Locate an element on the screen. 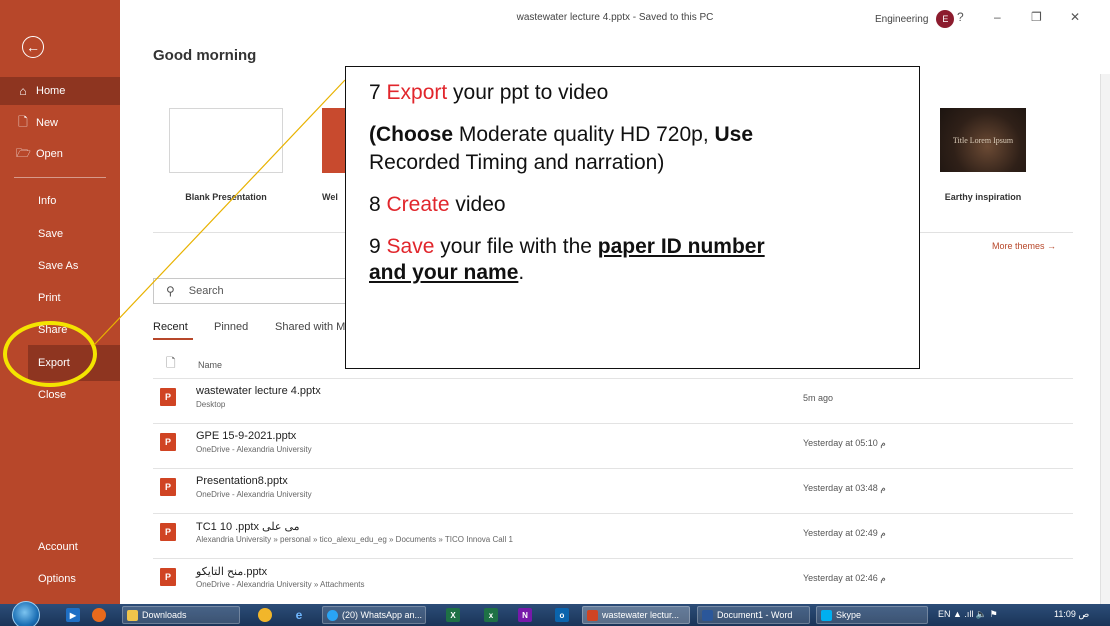 This screenshot has height=626, width=1110. sidebar-item-label: New is located at coordinates (47, 123).